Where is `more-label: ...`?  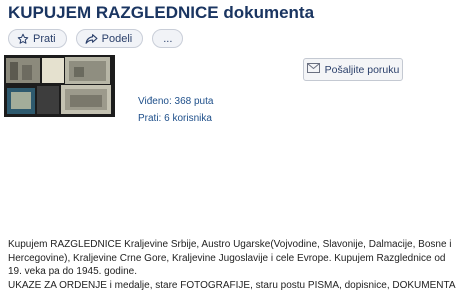 more-label: ... is located at coordinates (168, 38).